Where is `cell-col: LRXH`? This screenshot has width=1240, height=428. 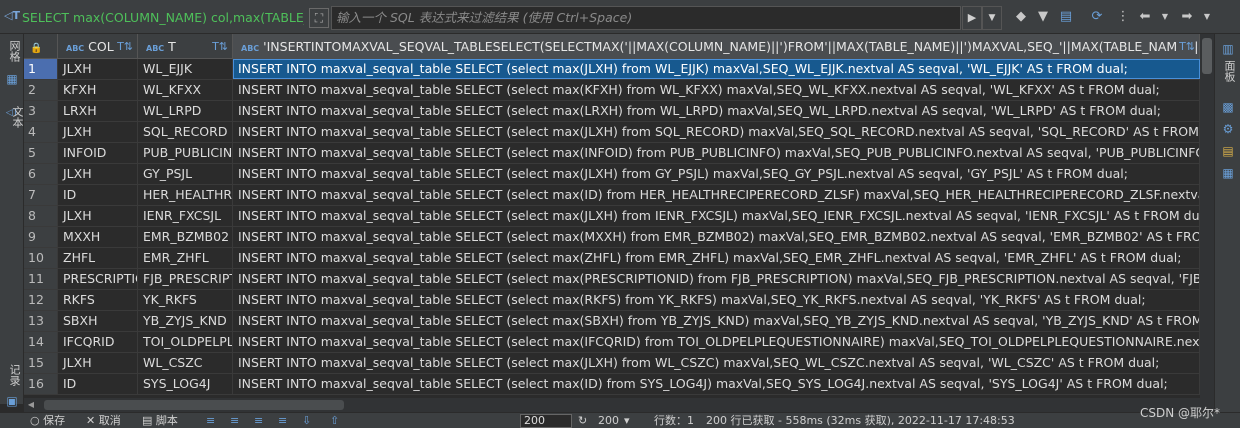
cell-col: LRXH is located at coordinates (98, 111).